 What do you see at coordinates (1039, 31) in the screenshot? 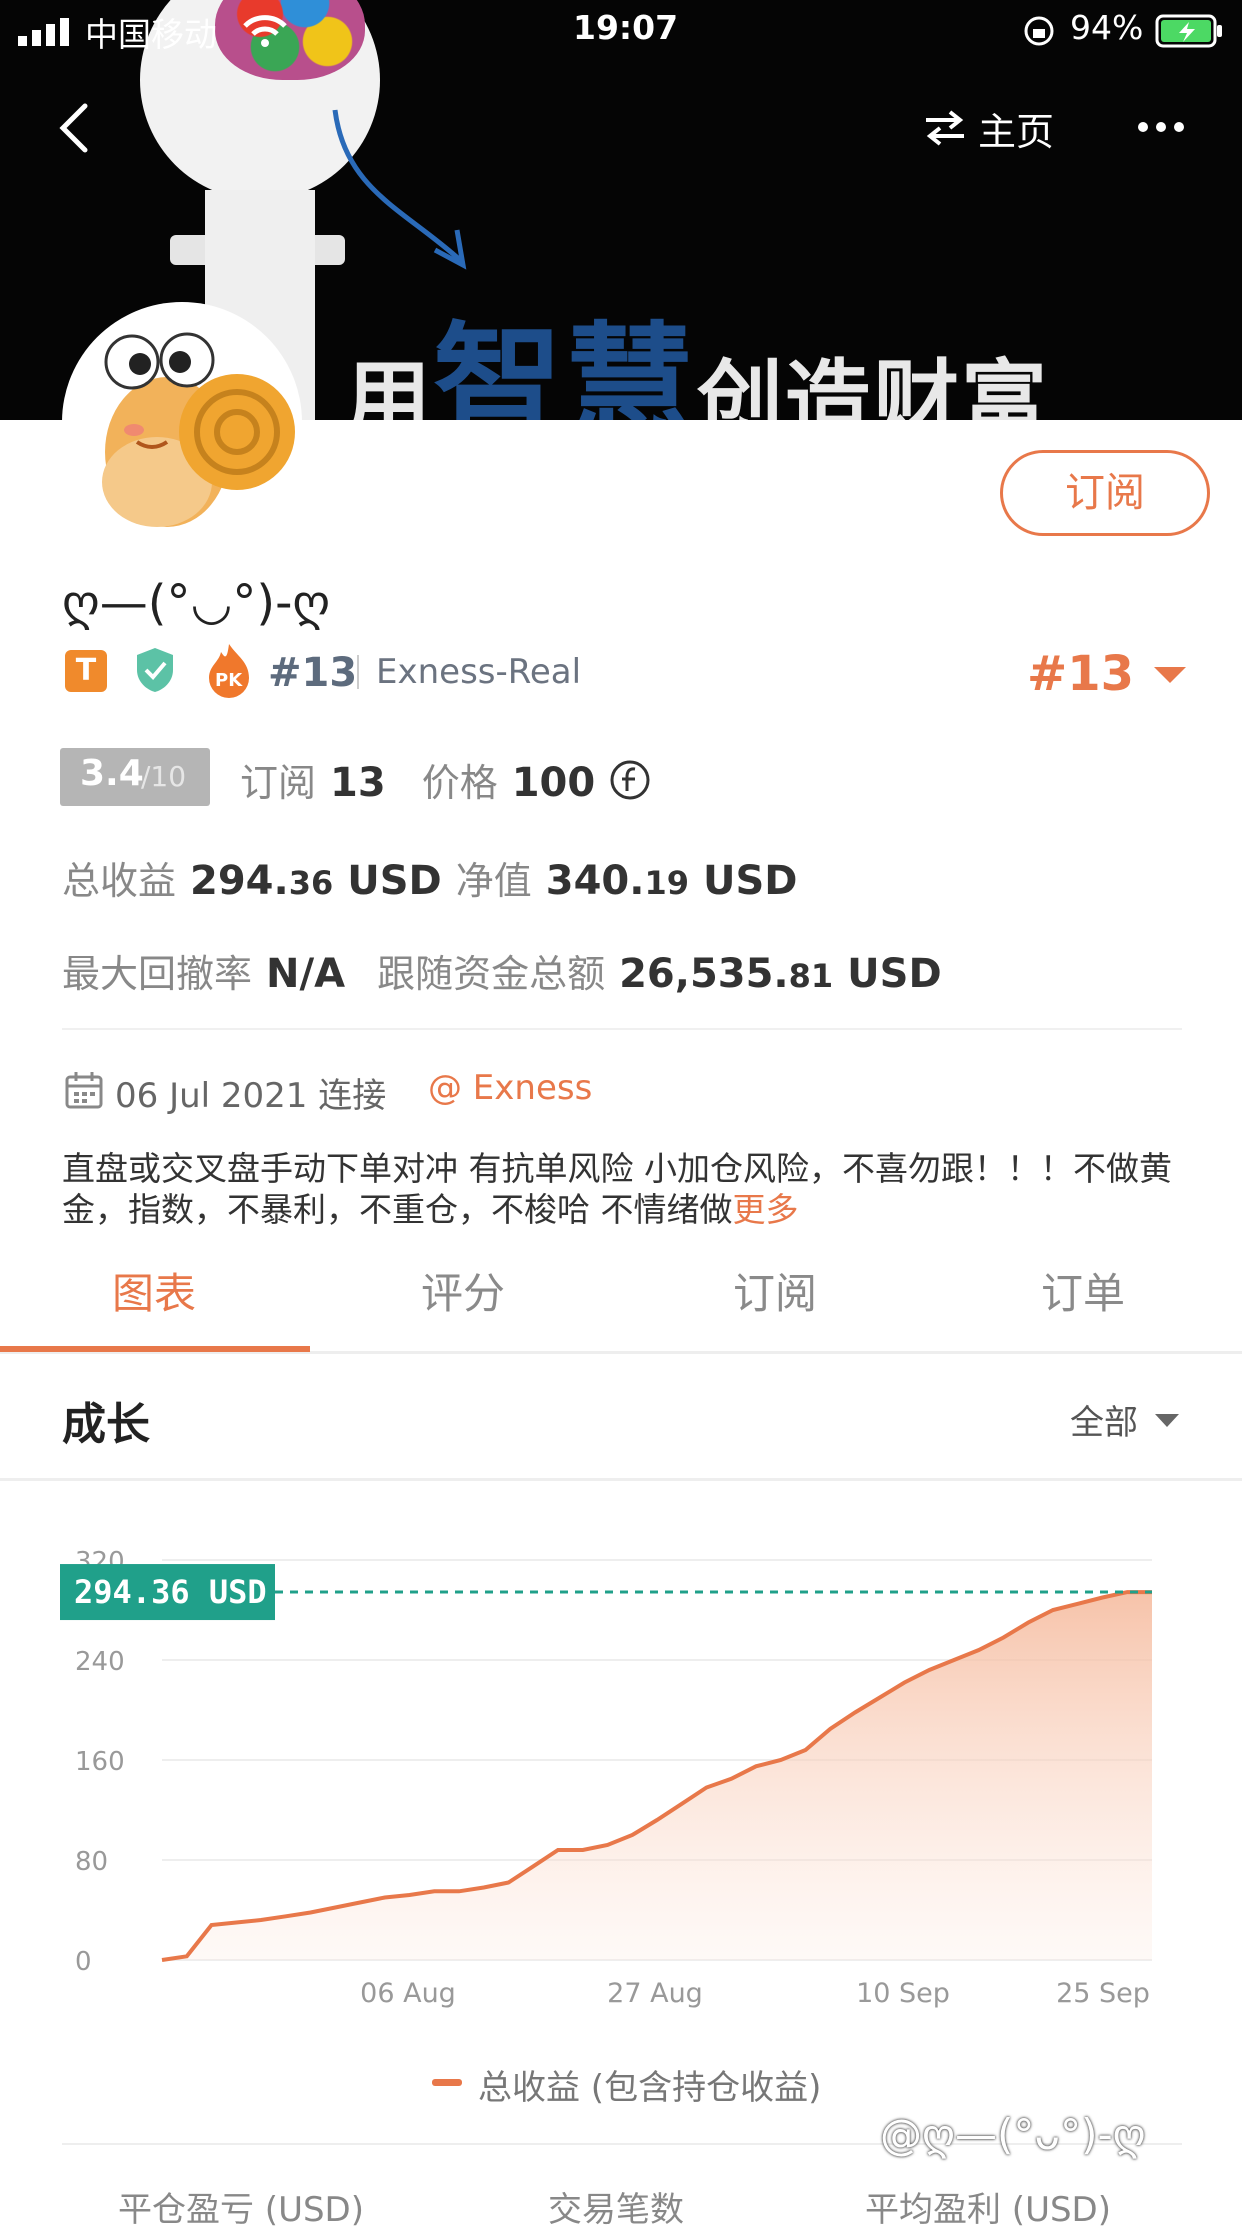
I see `rotation-lock-icon` at bounding box center [1039, 31].